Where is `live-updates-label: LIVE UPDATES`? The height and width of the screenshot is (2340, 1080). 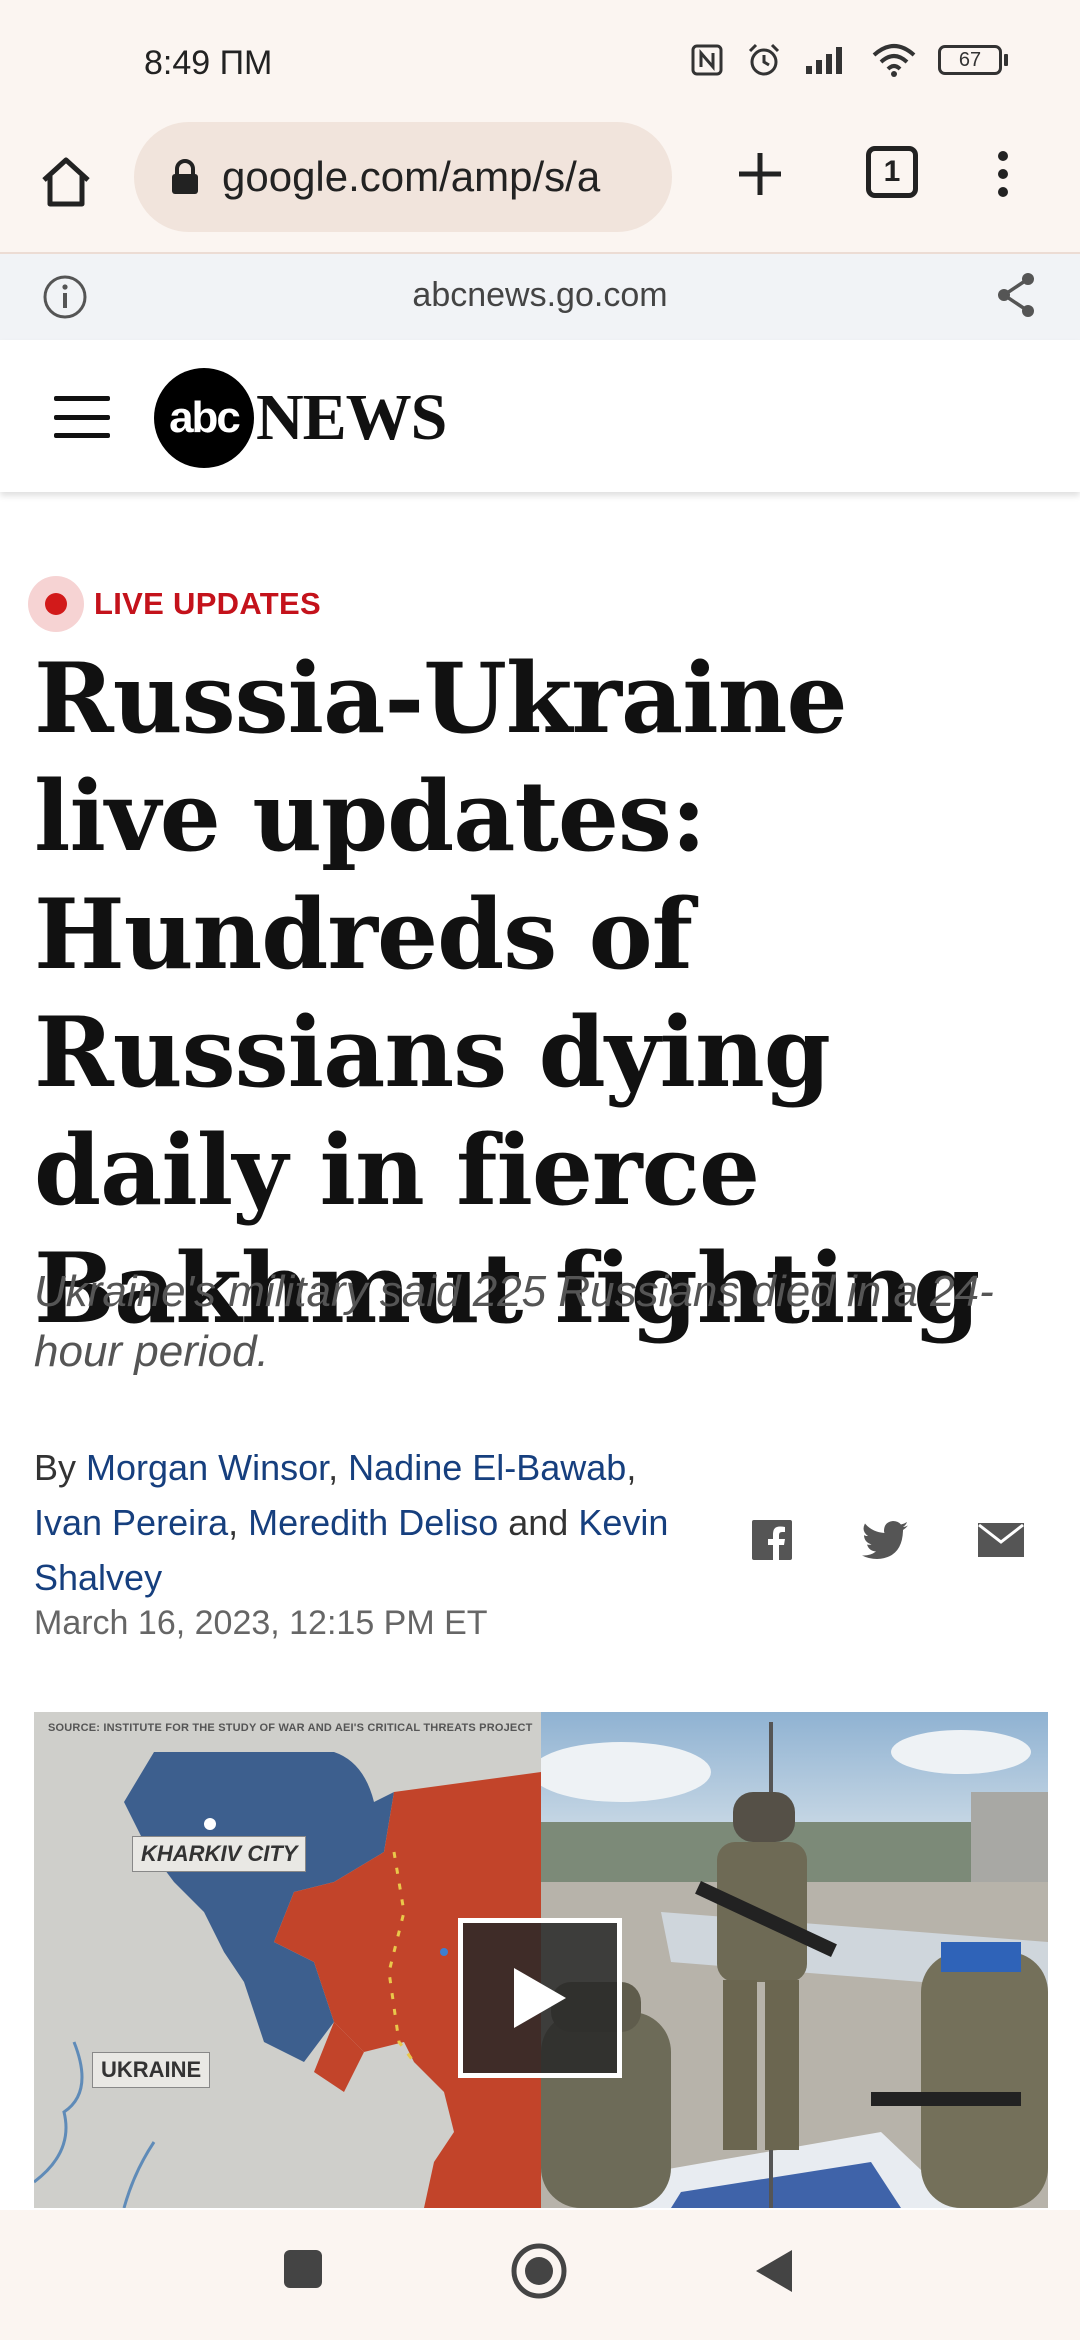 live-updates-label: LIVE UPDATES is located at coordinates (207, 603).